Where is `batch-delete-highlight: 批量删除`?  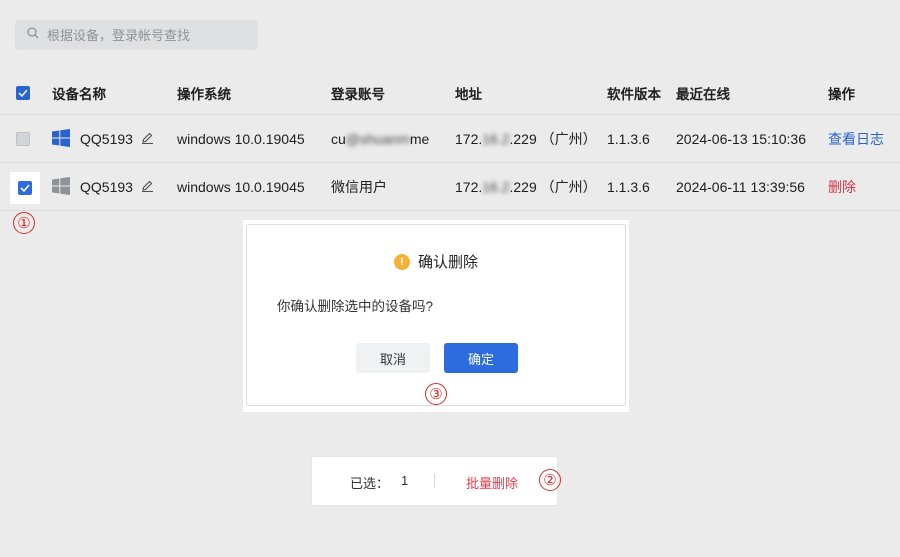 batch-delete-highlight: 批量删除 is located at coordinates (492, 482).